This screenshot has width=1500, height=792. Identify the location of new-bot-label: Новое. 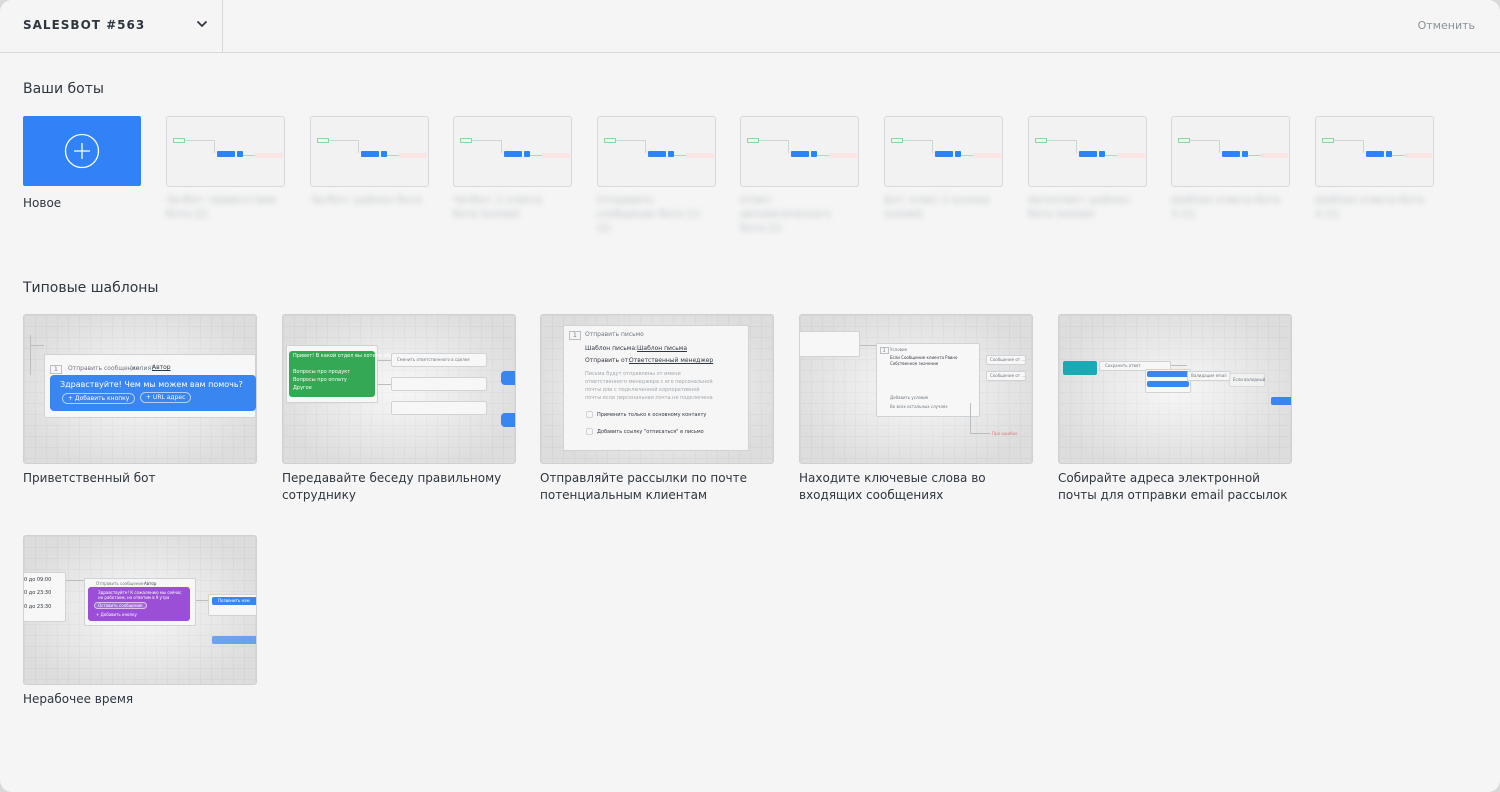
(42, 203).